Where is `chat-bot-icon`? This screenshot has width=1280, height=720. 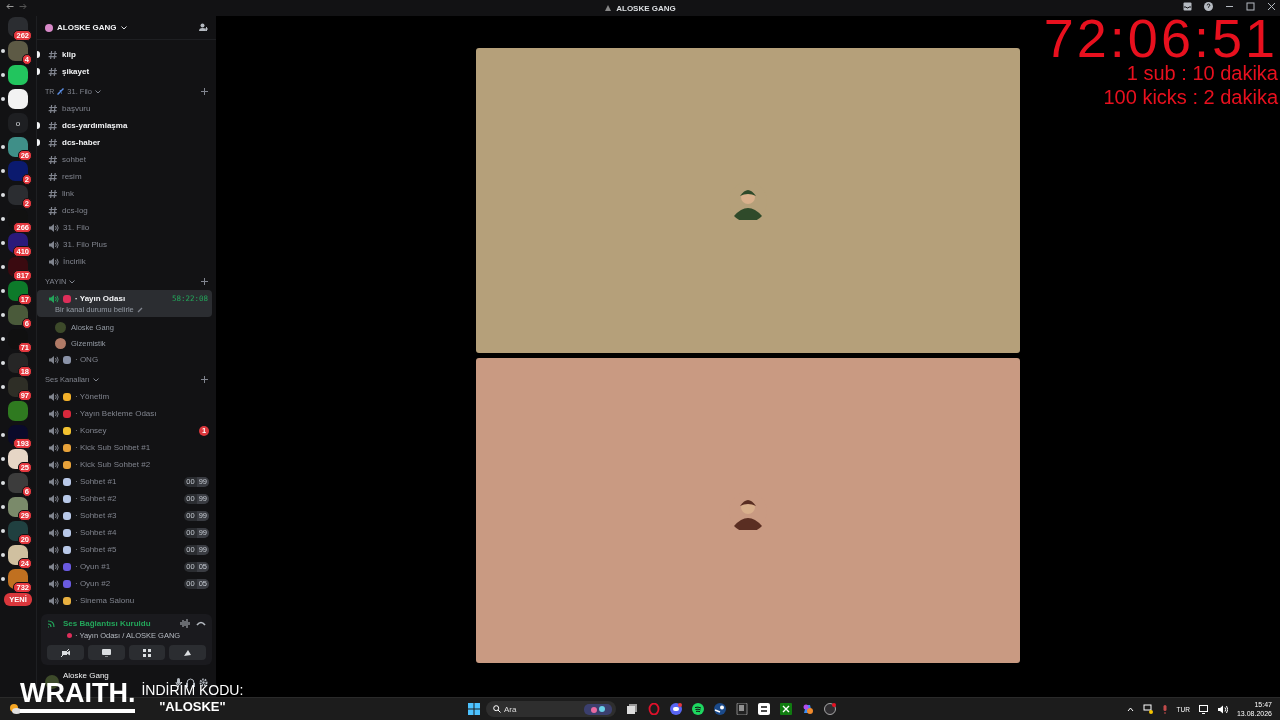
chat-bot-icon is located at coordinates (676, 709).